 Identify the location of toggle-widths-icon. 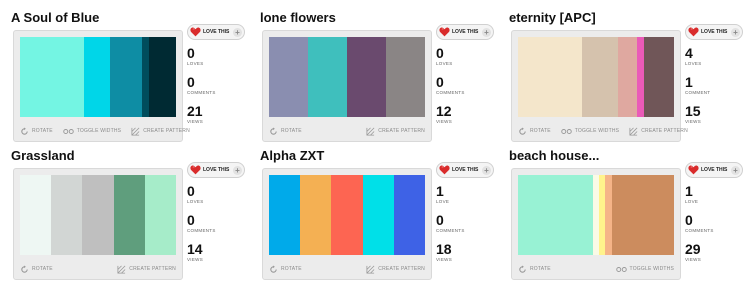
(568, 131).